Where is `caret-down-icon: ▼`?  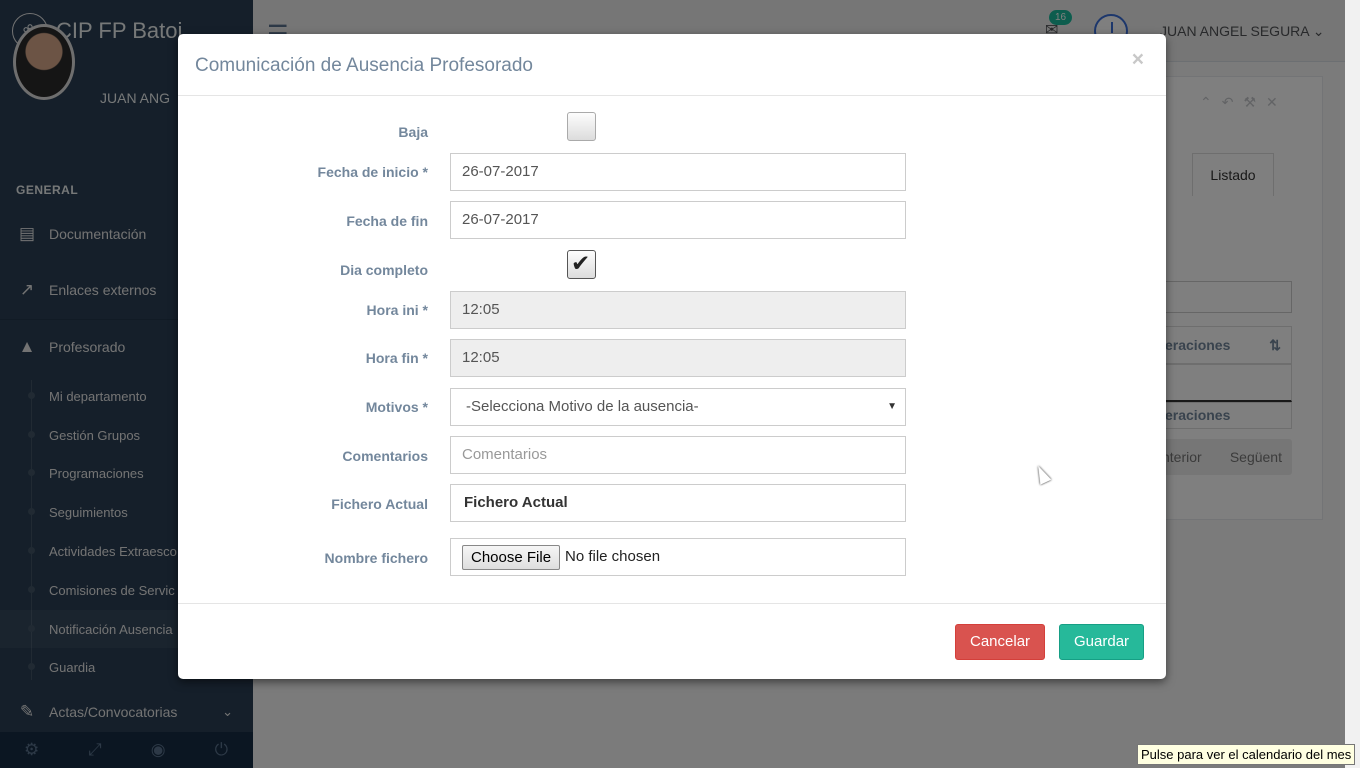
caret-down-icon: ▼ is located at coordinates (892, 406).